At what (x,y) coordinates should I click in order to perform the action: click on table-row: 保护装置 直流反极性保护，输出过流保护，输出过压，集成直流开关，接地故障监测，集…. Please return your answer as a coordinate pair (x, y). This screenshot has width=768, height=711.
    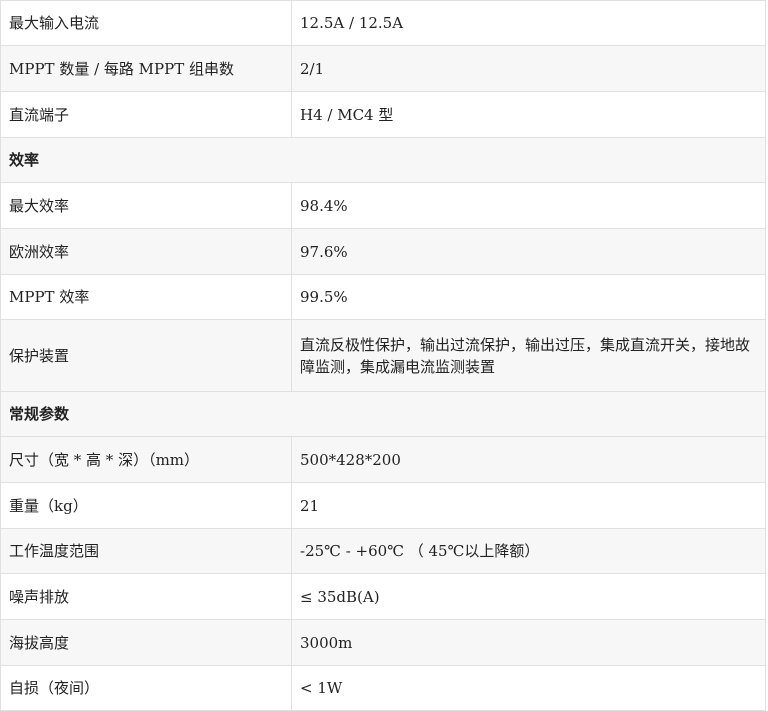
    Looking at the image, I should click on (383, 355).